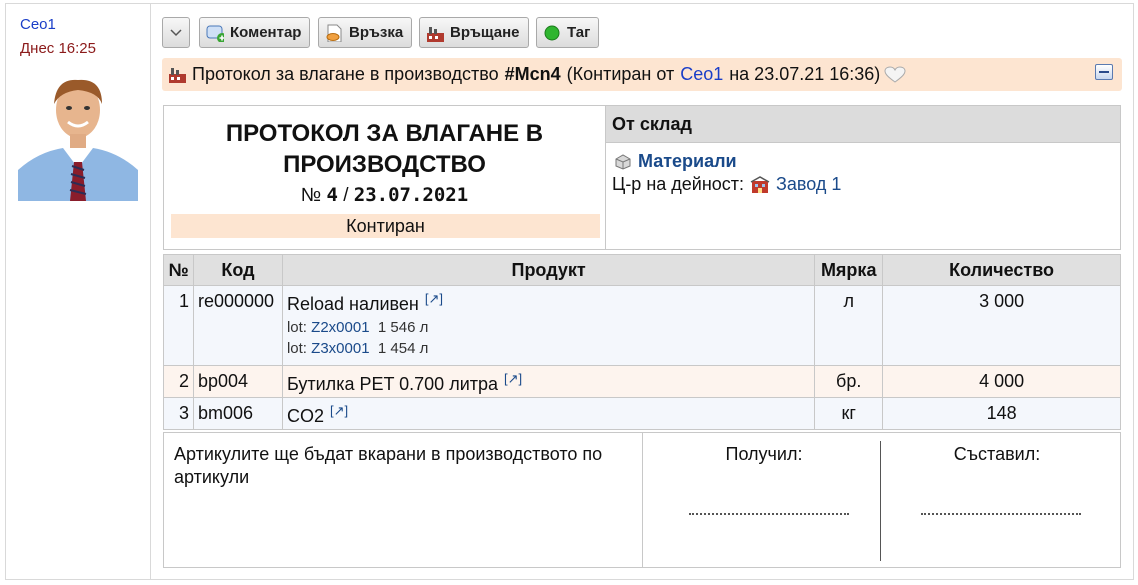 This screenshot has width=1138, height=585. Describe the element at coordinates (769, 509) in the screenshot. I see `received-signature-line` at that location.